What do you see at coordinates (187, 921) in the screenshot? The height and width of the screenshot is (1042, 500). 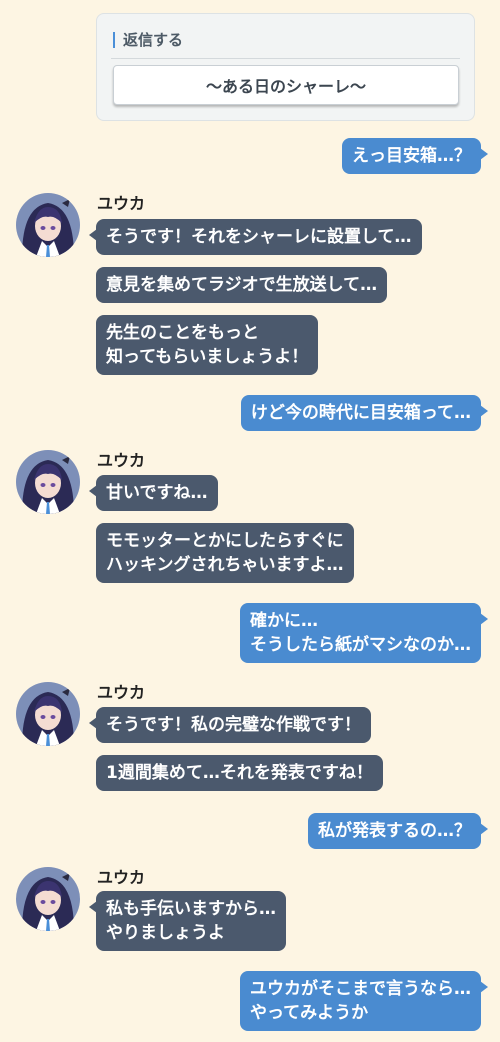 I see `npc-message: 私も手伝いますから… やりましょうよ` at bounding box center [187, 921].